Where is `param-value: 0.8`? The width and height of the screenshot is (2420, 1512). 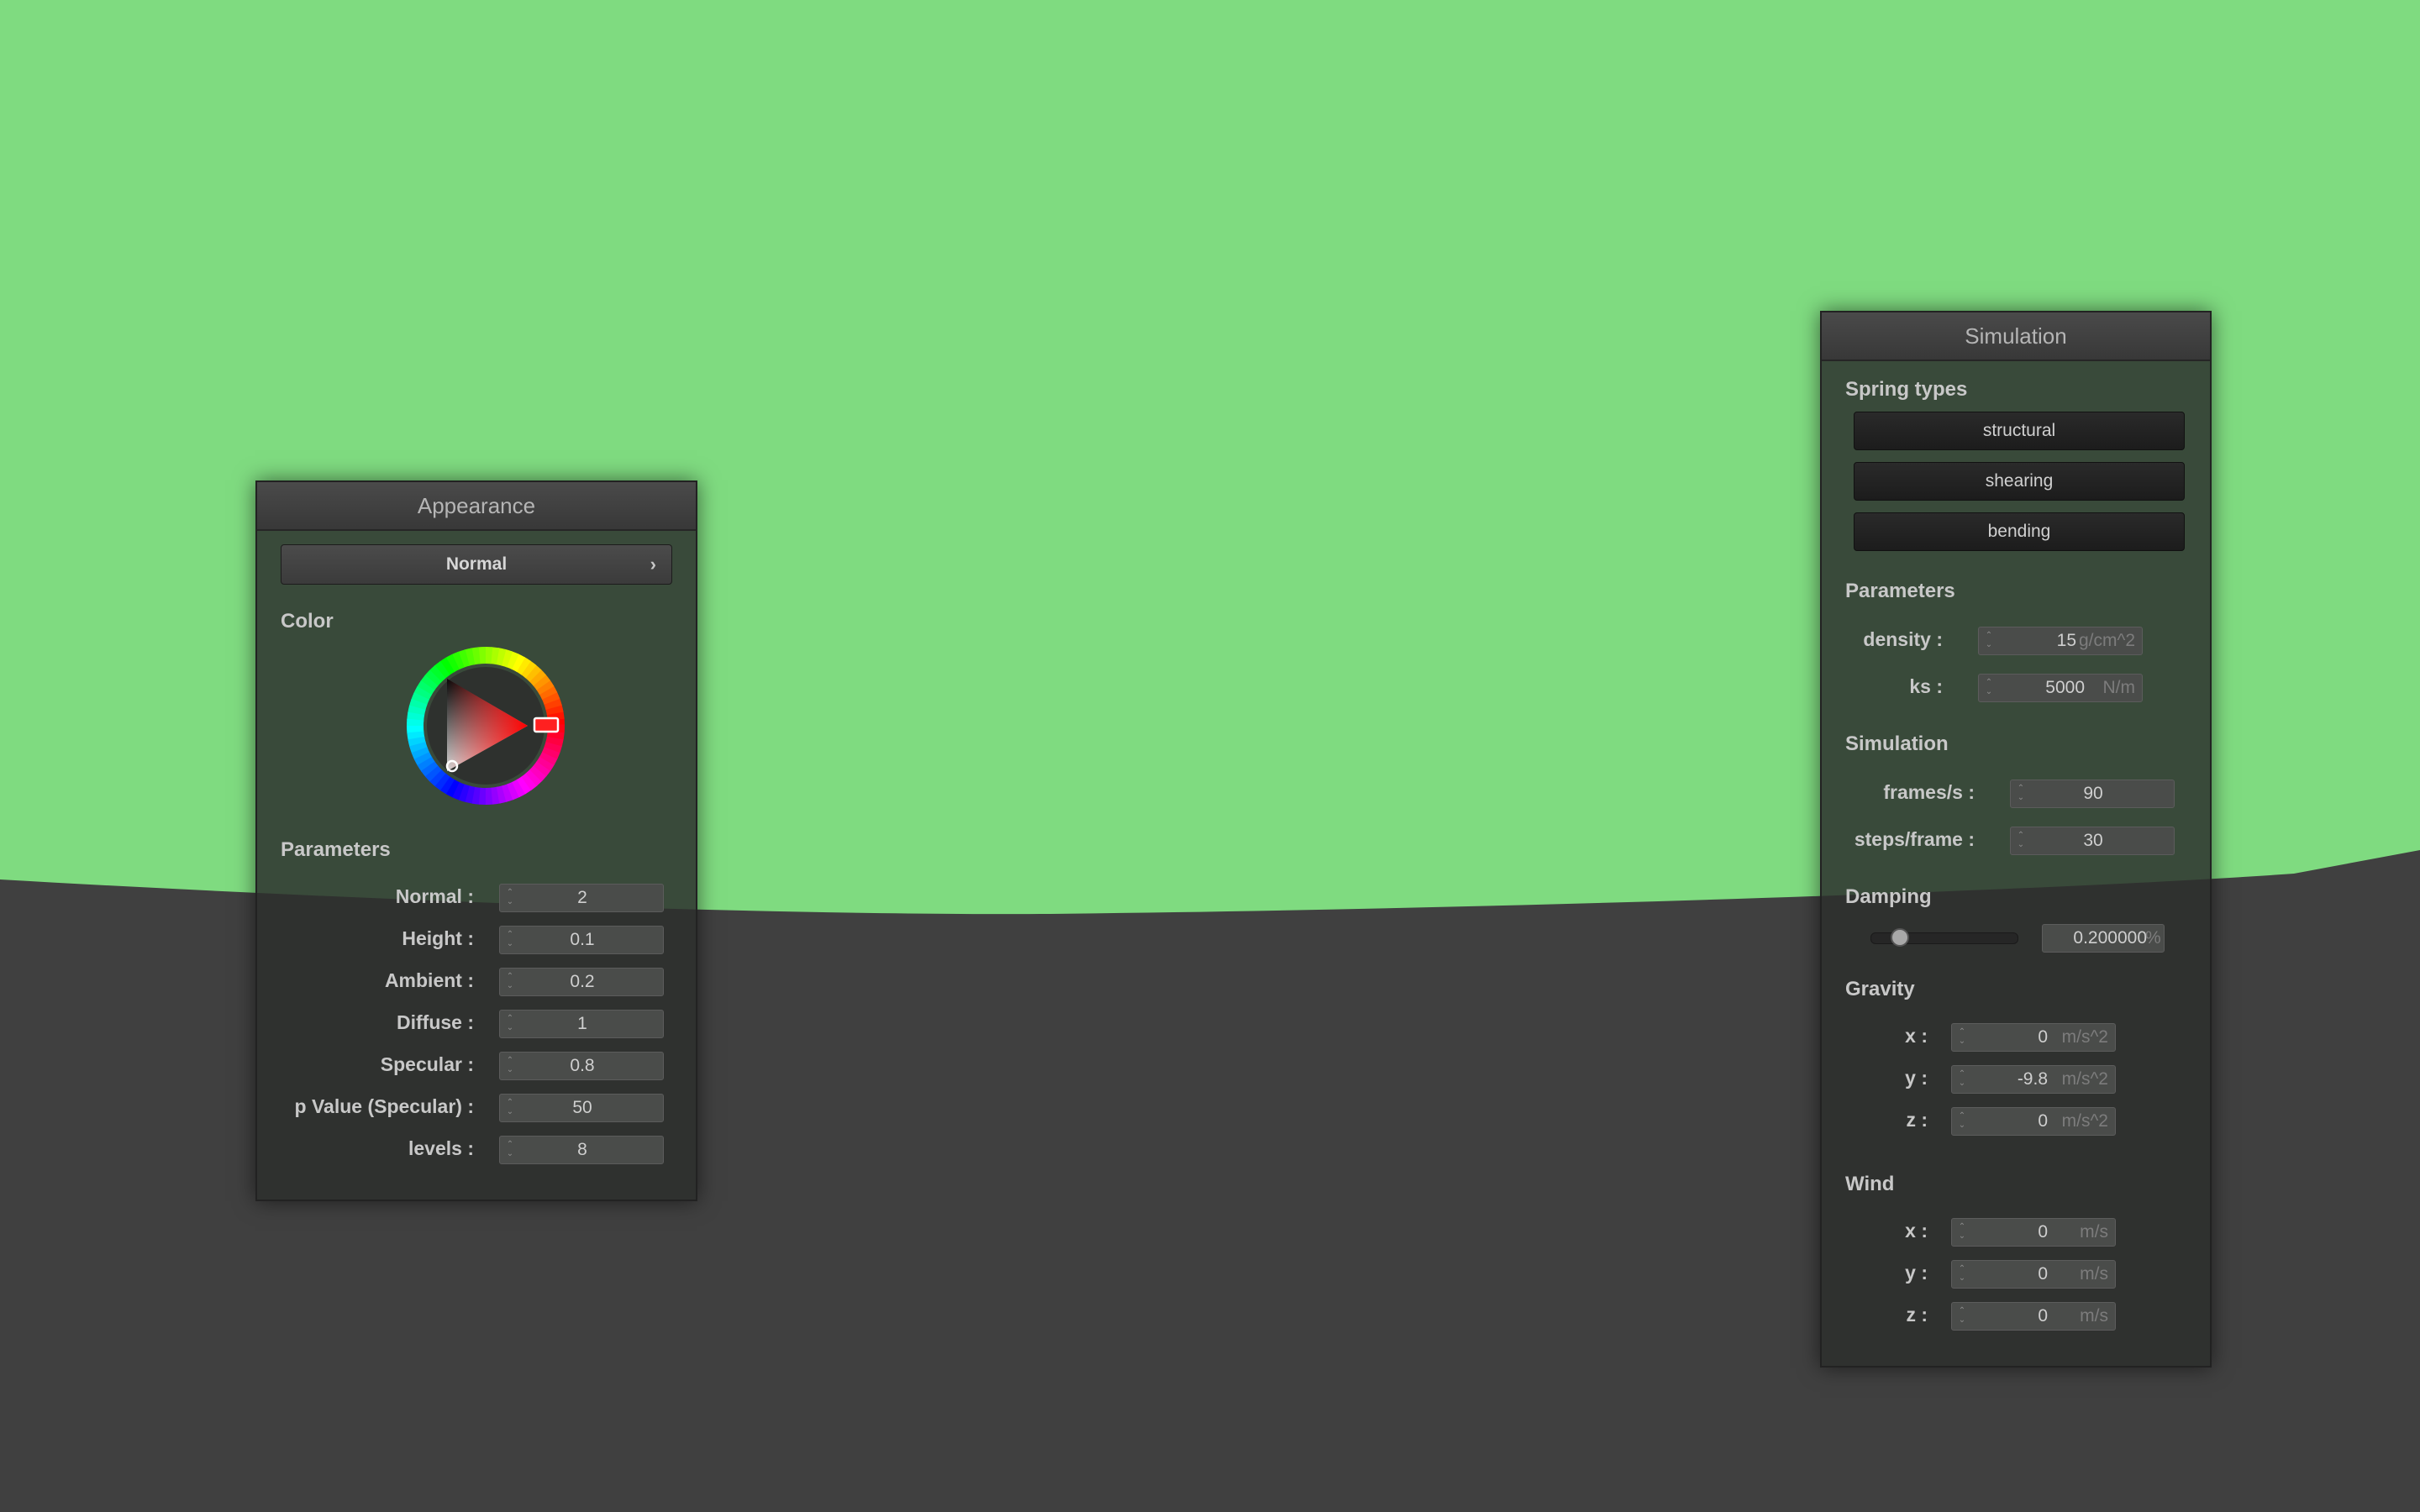
param-value: 0.8 is located at coordinates (582, 1065).